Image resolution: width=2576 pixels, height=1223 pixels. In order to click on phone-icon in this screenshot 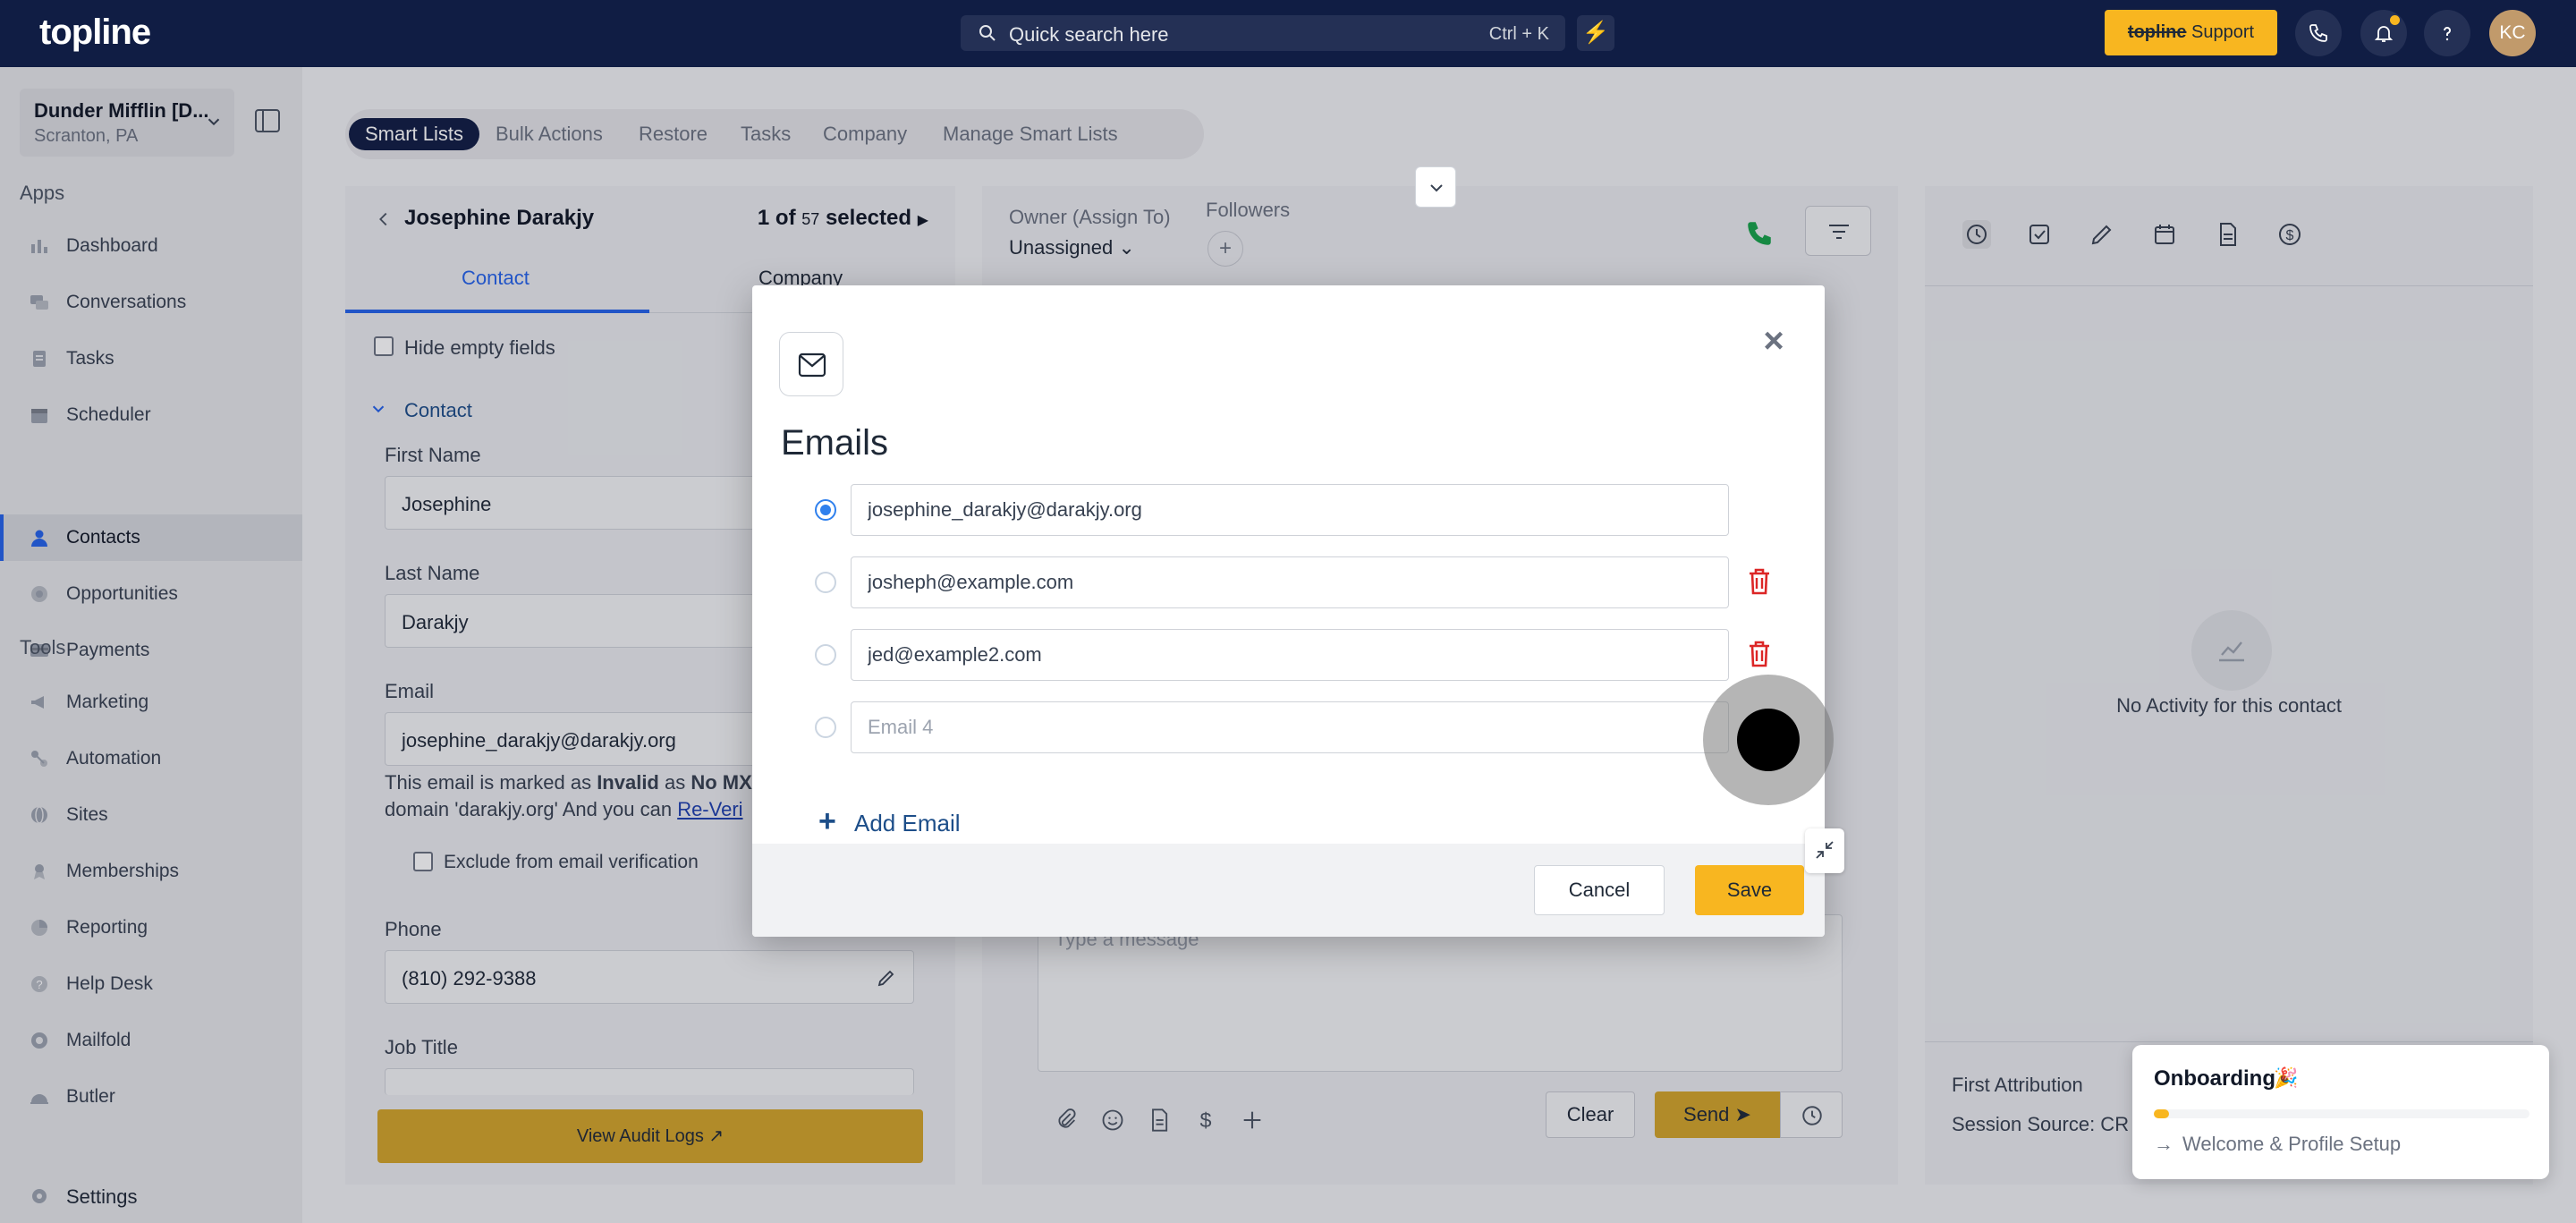, I will do `click(2318, 33)`.